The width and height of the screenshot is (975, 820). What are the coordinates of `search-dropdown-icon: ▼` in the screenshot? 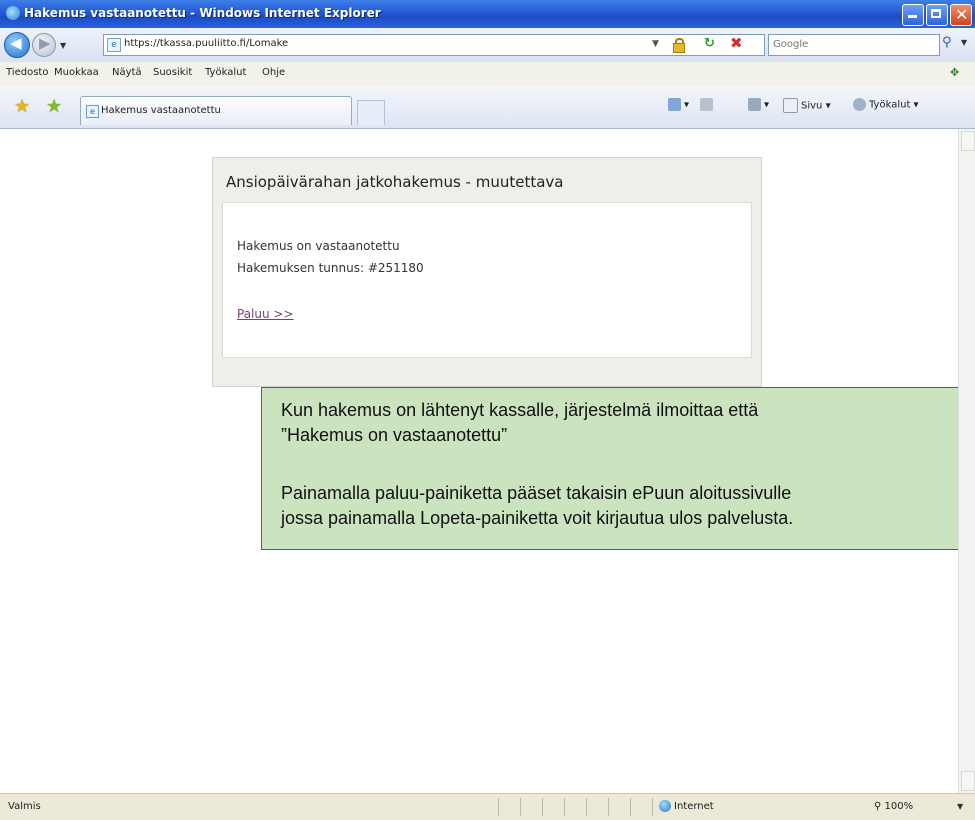 It's located at (964, 42).